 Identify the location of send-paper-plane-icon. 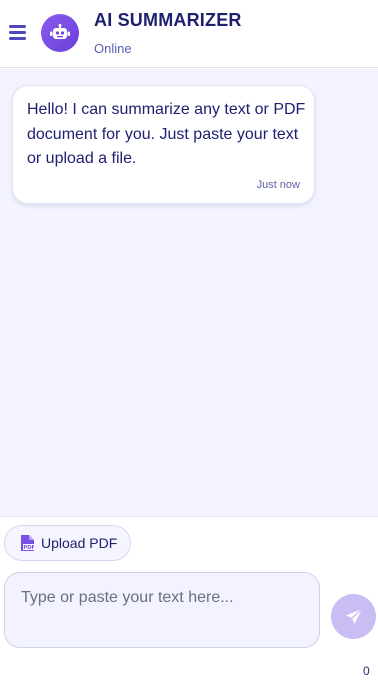
(353, 616).